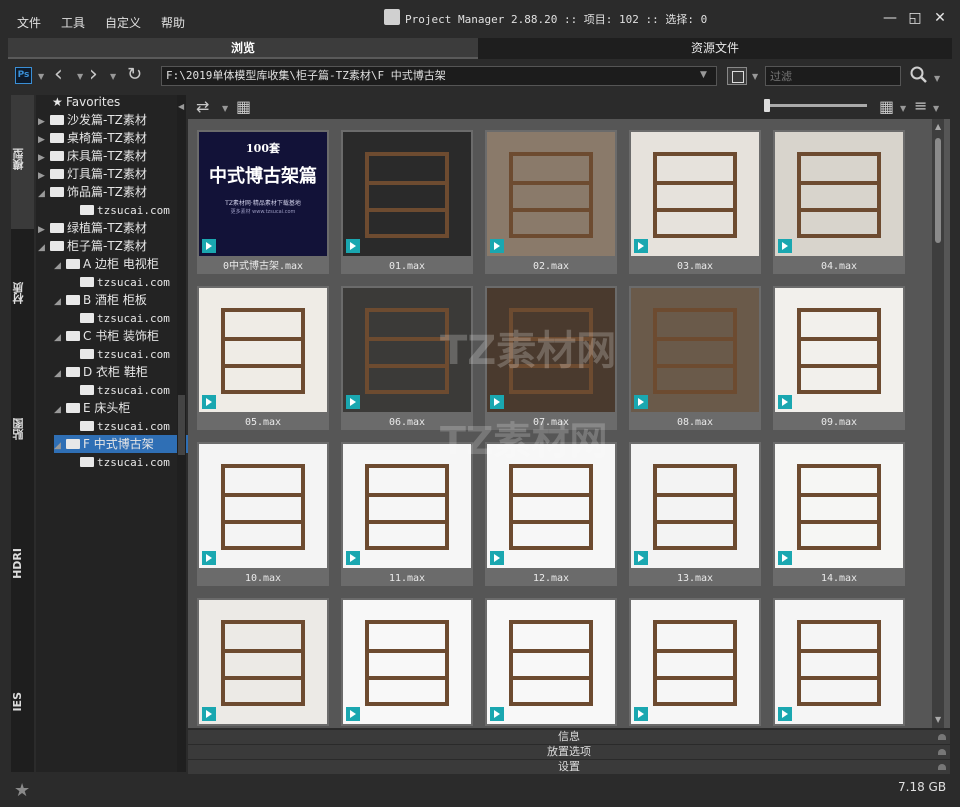 Image resolution: width=960 pixels, height=807 pixels. What do you see at coordinates (22, 293) in the screenshot?
I see `side-tab-materials: 材质` at bounding box center [22, 293].